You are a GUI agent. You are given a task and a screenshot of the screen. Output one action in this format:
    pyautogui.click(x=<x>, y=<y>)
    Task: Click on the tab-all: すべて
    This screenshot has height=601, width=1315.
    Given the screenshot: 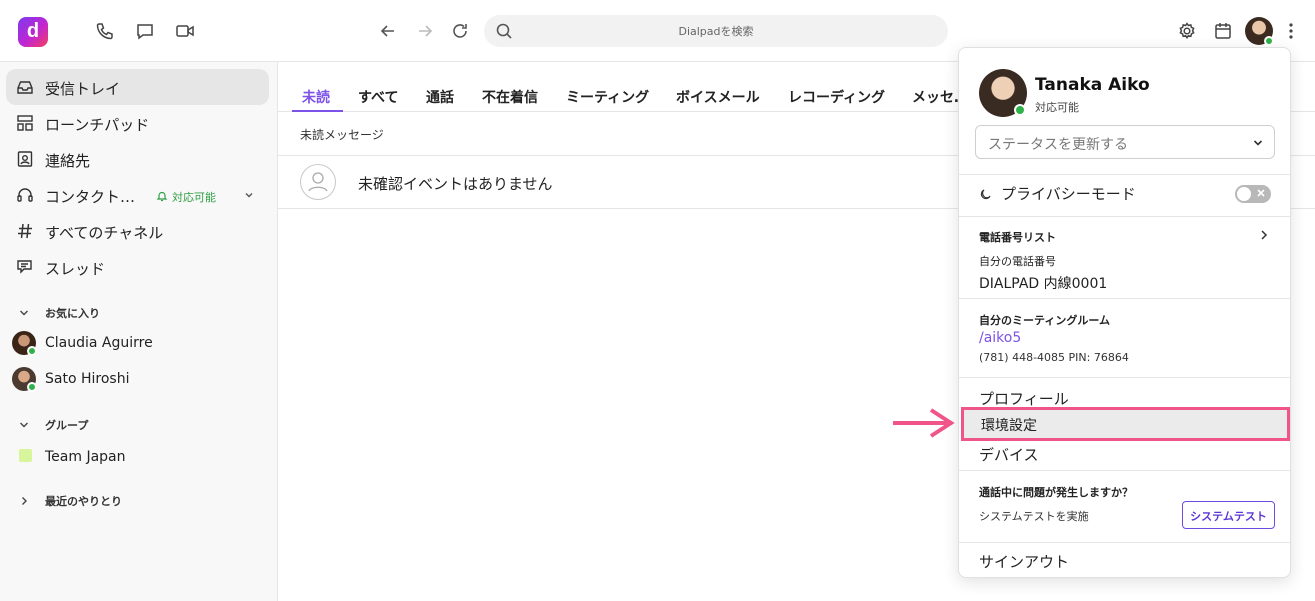 What is the action you would take?
    pyautogui.click(x=378, y=97)
    